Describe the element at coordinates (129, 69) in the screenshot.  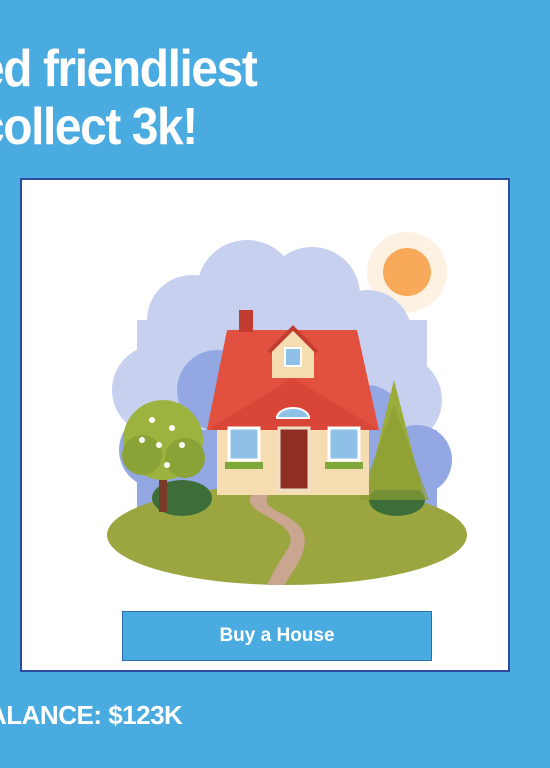
I see `headline-line-1: ed friendliest` at that location.